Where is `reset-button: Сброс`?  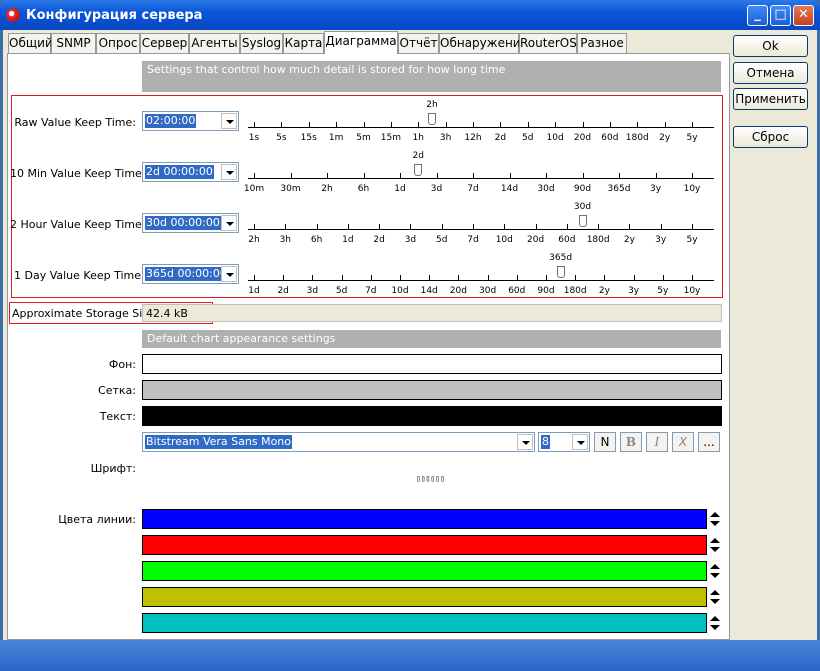 reset-button: Сброс is located at coordinates (770, 137).